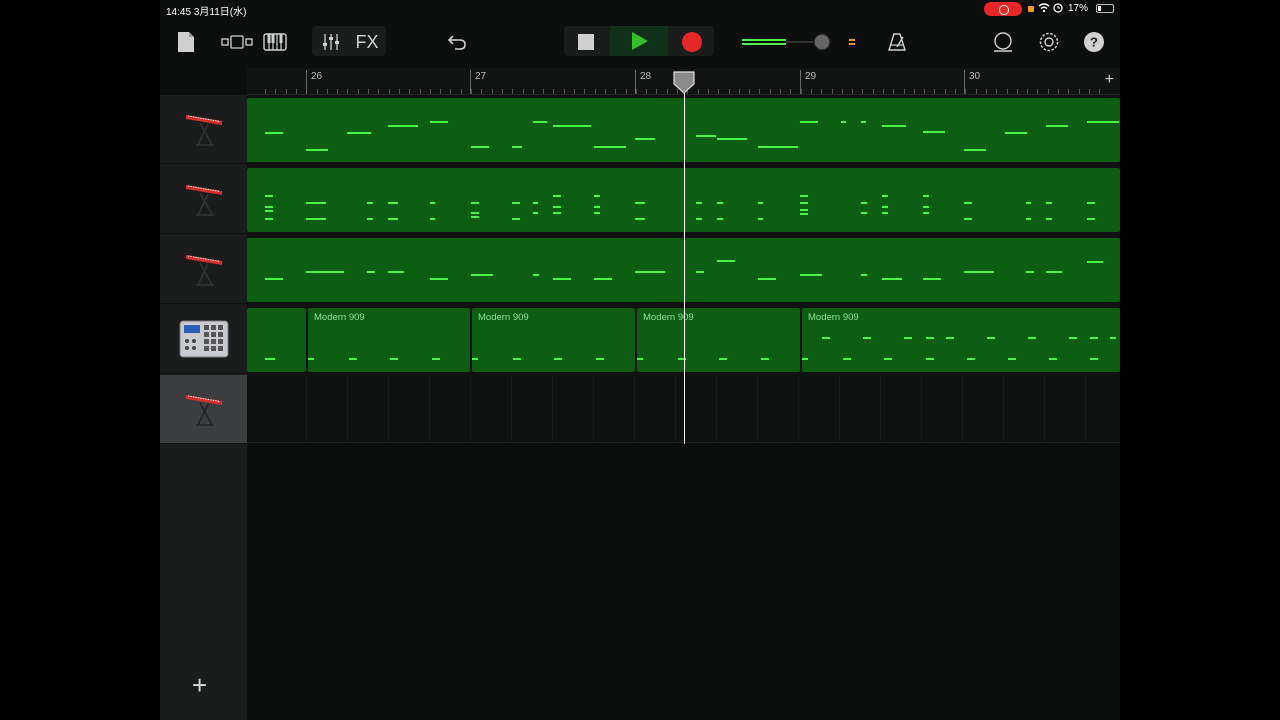 Image resolution: width=1280 pixels, height=720 pixels. I want to click on keyboard-icon, so click(275, 42).